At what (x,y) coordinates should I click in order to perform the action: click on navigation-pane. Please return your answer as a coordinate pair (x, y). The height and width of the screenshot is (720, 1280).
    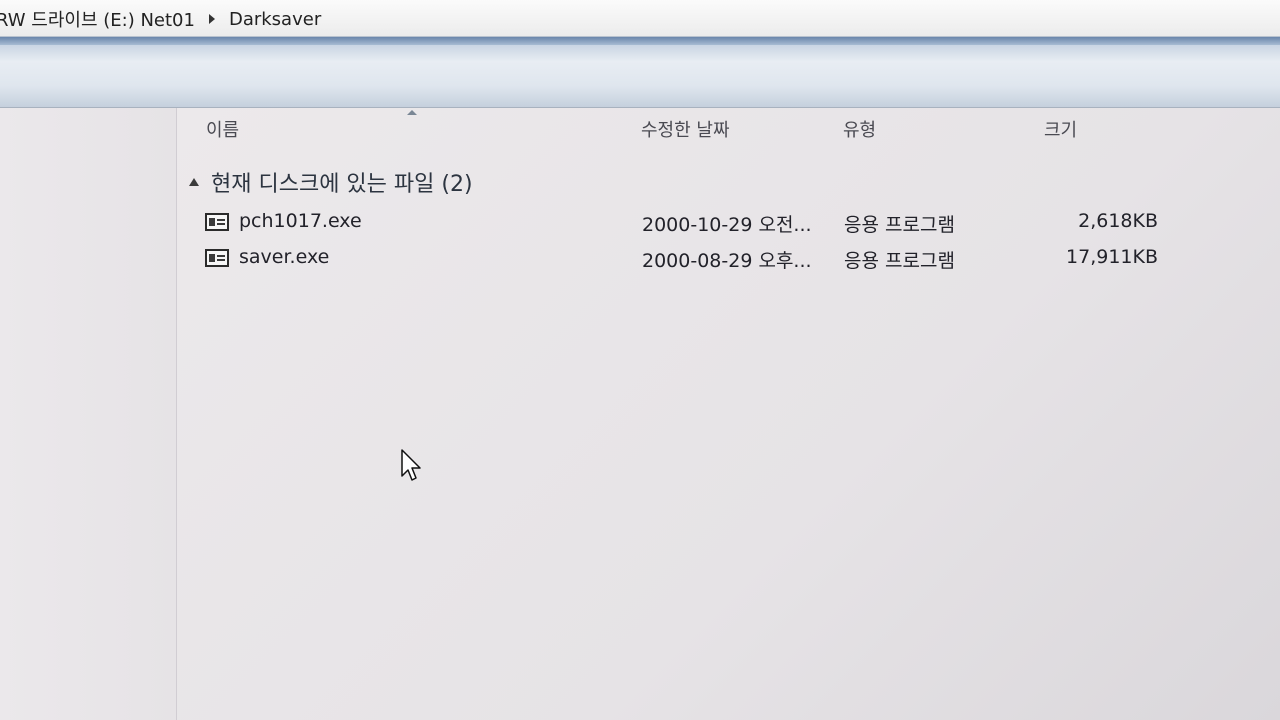
    Looking at the image, I should click on (88, 414).